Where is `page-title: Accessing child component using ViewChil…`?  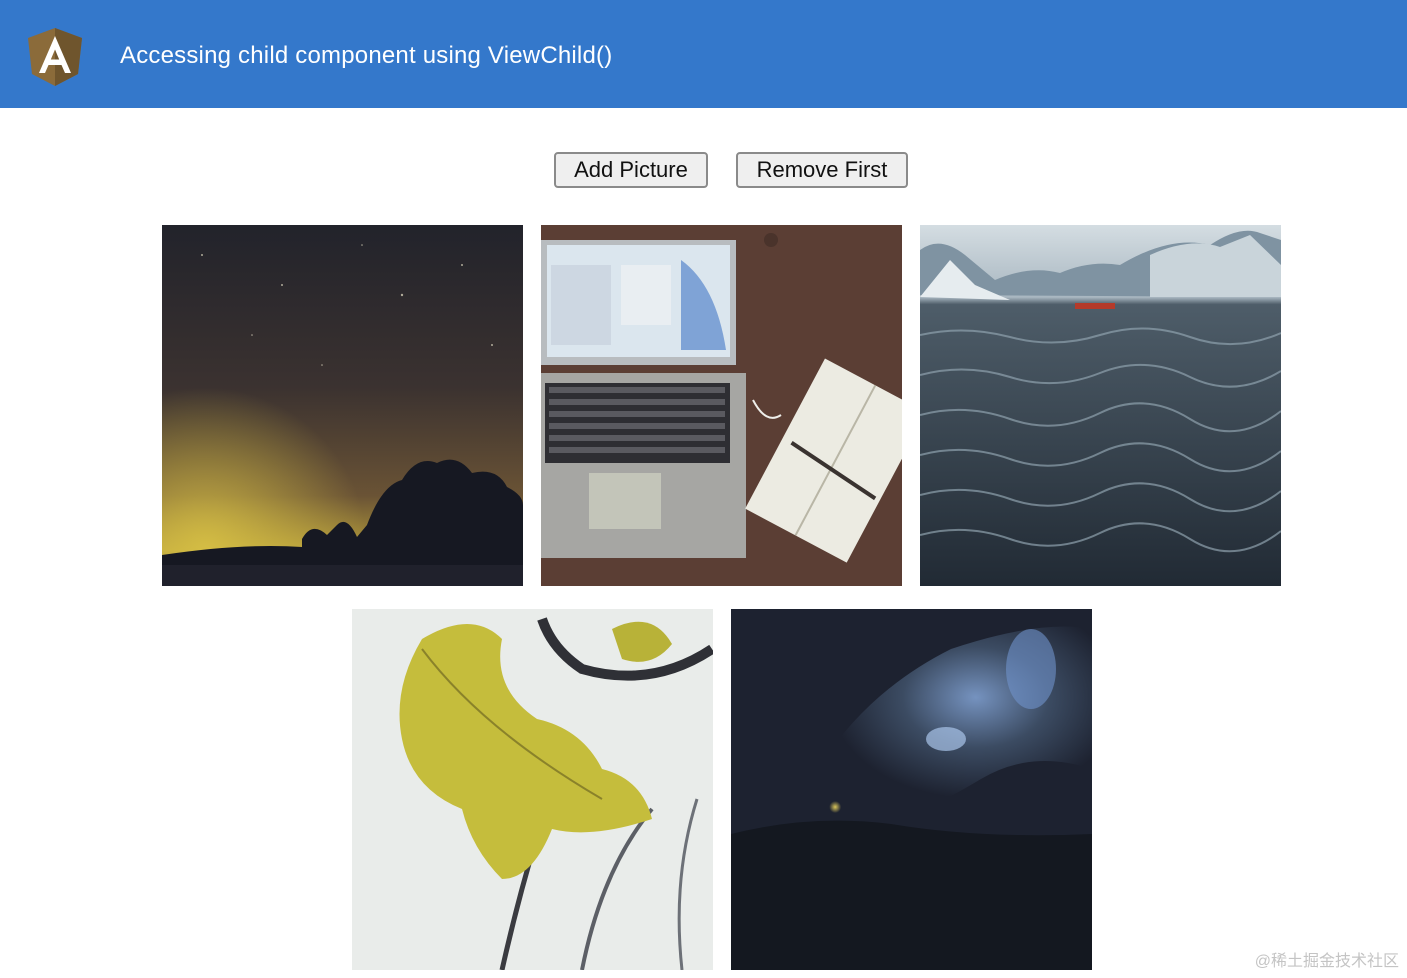 page-title: Accessing child component using ViewChil… is located at coordinates (366, 55).